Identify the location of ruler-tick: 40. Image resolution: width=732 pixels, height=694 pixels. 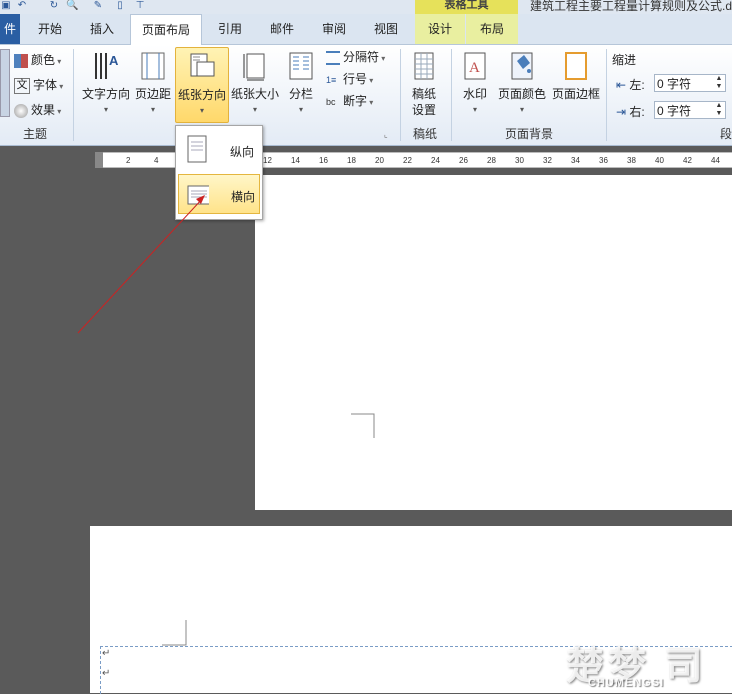
(659, 160).